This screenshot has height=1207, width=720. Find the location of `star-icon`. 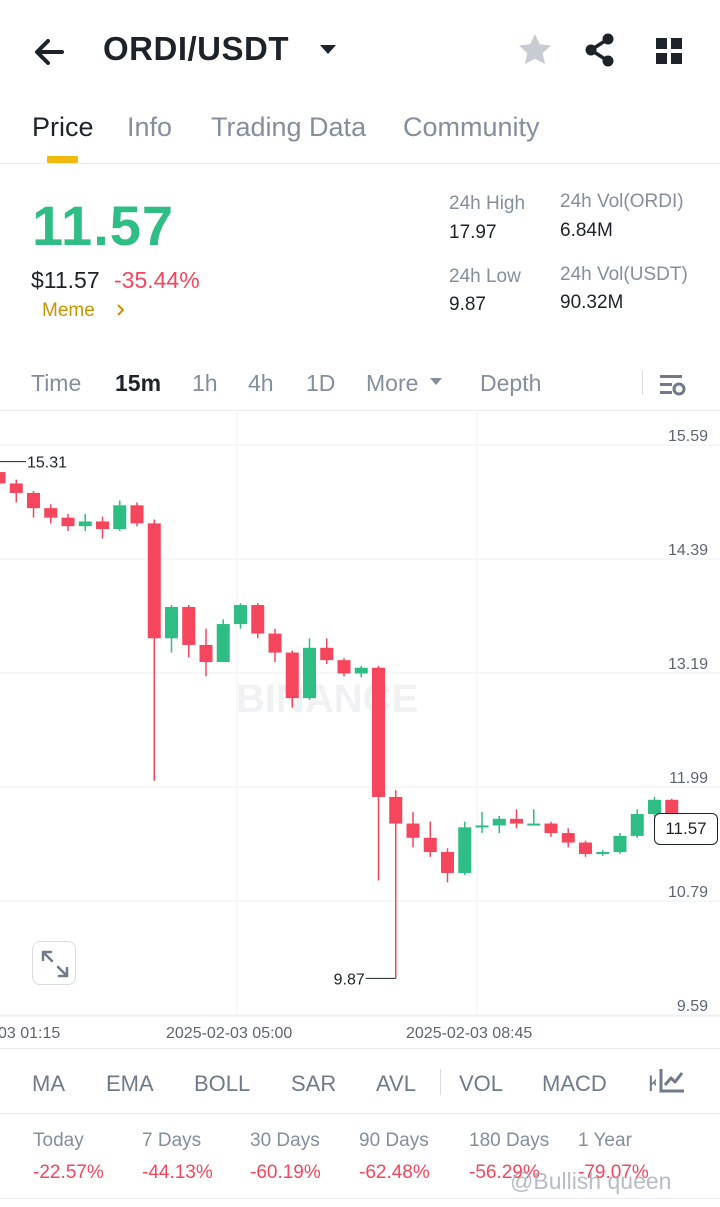

star-icon is located at coordinates (535, 50).